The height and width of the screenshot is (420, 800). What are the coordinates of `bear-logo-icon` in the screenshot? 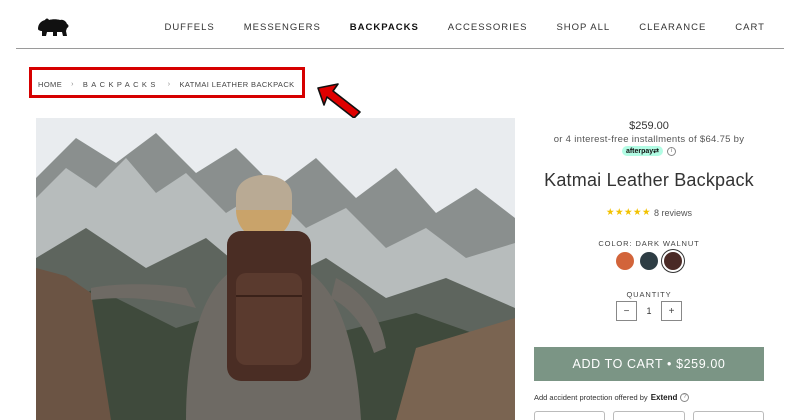 It's located at (53, 27).